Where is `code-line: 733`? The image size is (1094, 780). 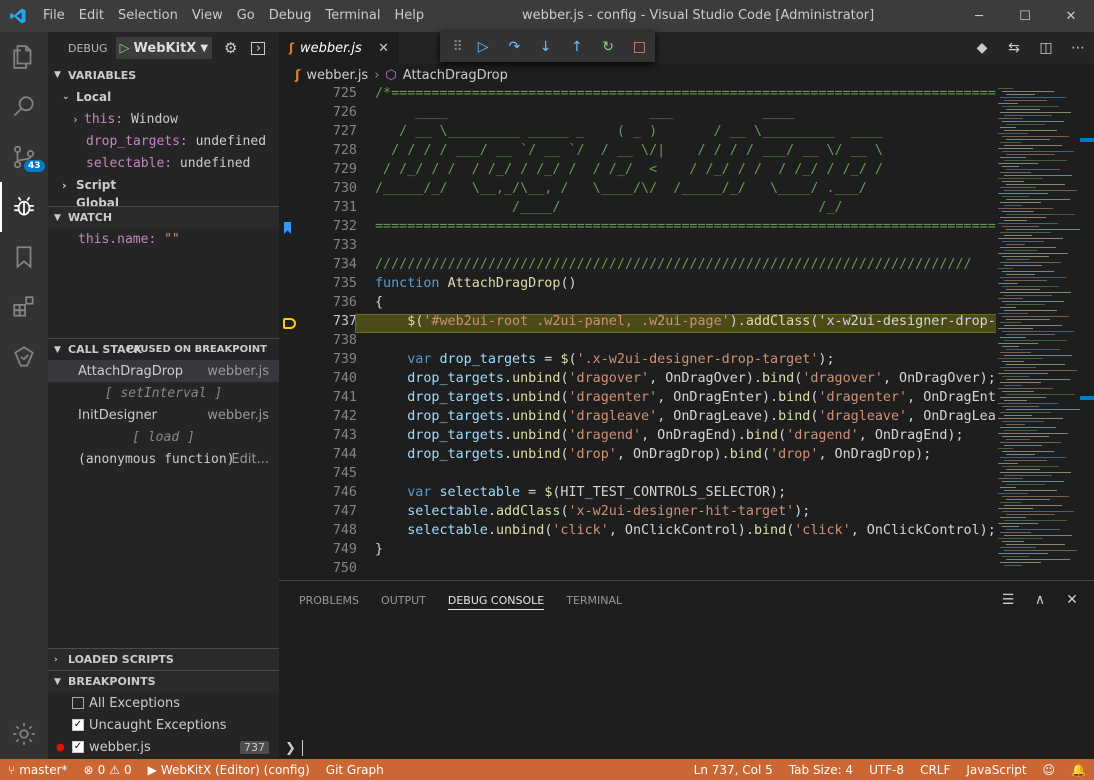 code-line: 733 is located at coordinates (686, 247).